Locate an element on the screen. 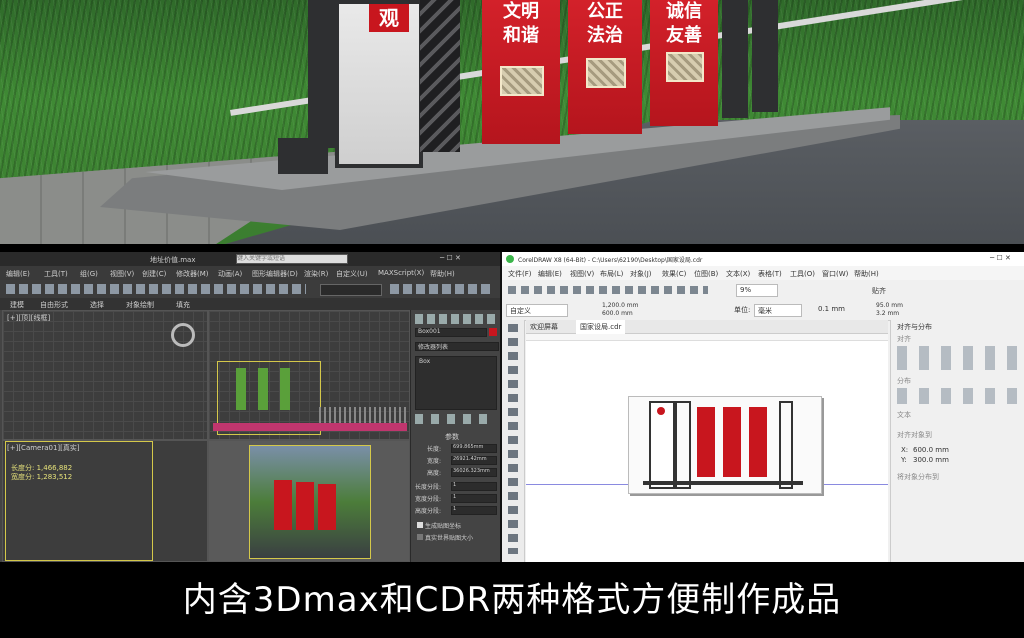 This screenshot has height=638, width=1024. max-tab-freeform: 自由形式 is located at coordinates (54, 305).